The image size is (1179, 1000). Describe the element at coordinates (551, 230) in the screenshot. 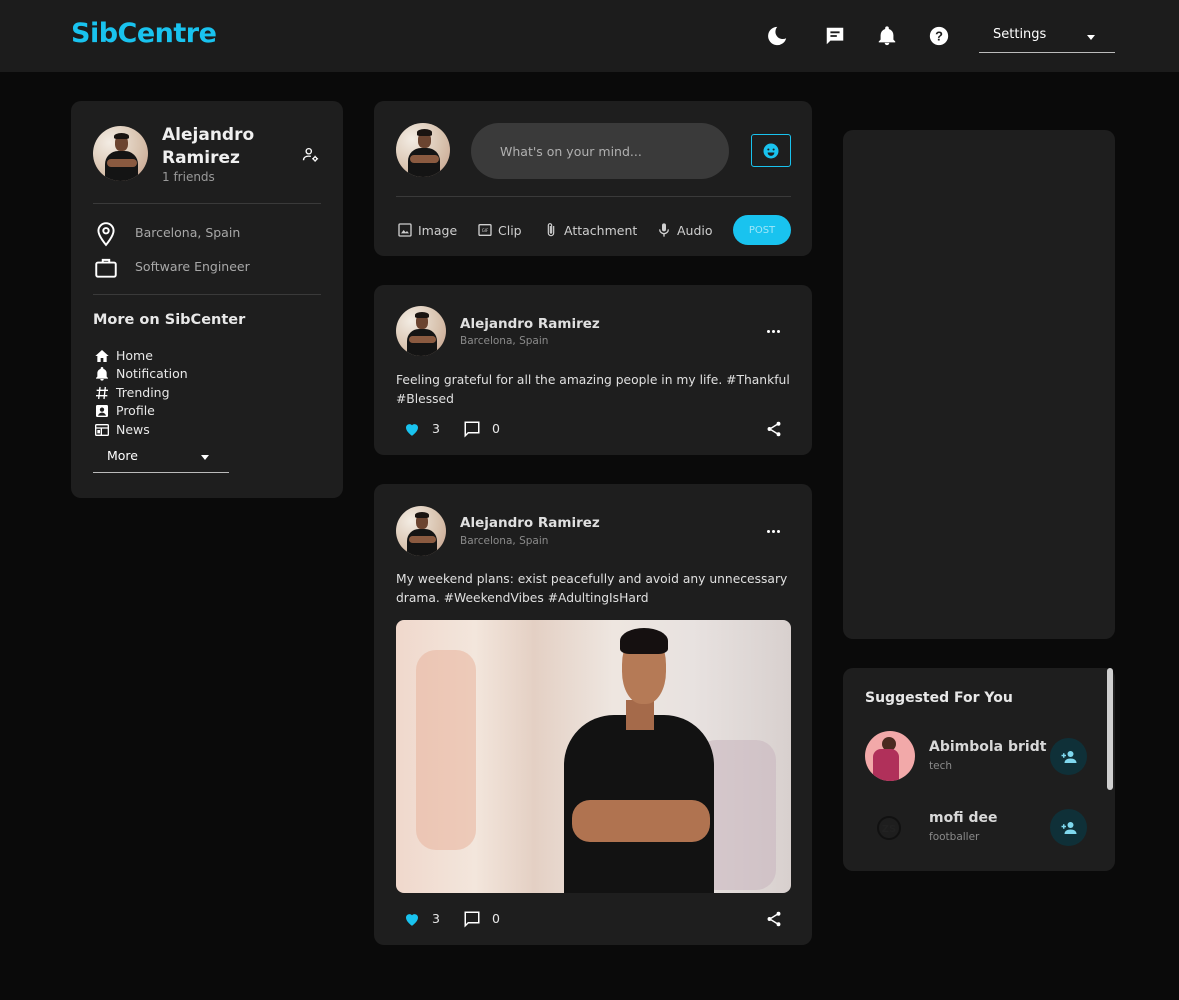

I see `paperclip-icon` at that location.